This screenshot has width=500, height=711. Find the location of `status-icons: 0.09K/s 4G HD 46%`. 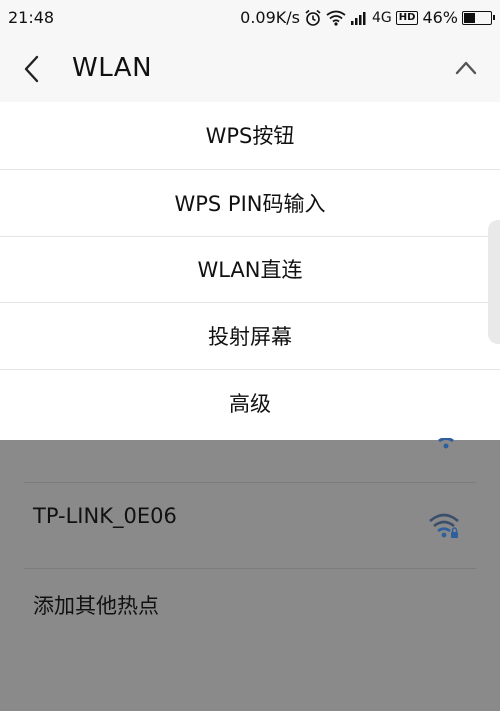

status-icons: 0.09K/s 4G HD 46% is located at coordinates (367, 17).